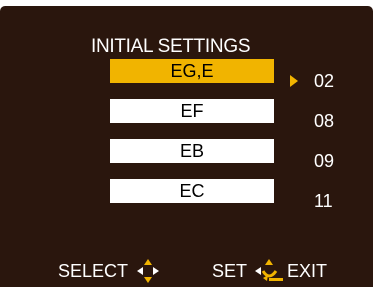 This screenshot has width=373, height=287. What do you see at coordinates (93, 271) in the screenshot?
I see `select-label: SELECT` at bounding box center [93, 271].